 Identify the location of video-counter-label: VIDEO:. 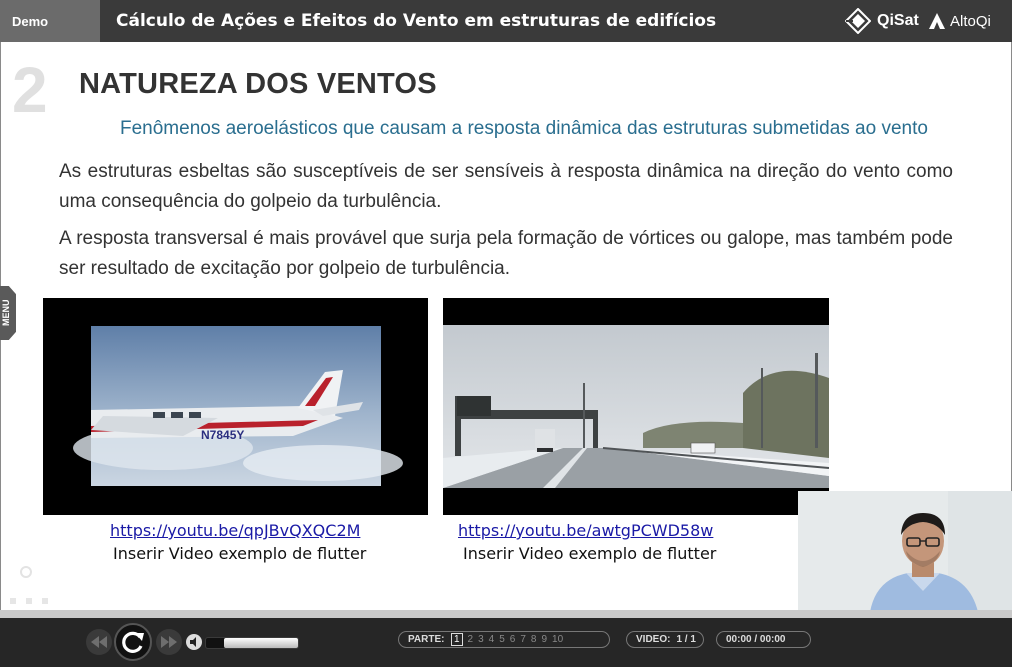
(653, 639).